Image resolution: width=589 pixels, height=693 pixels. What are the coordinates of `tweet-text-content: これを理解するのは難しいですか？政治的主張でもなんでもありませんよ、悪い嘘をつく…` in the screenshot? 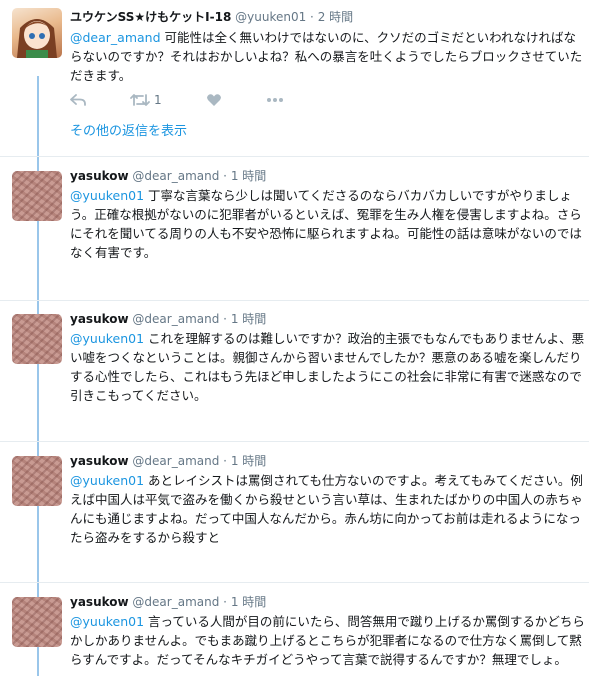 It's located at (327, 367).